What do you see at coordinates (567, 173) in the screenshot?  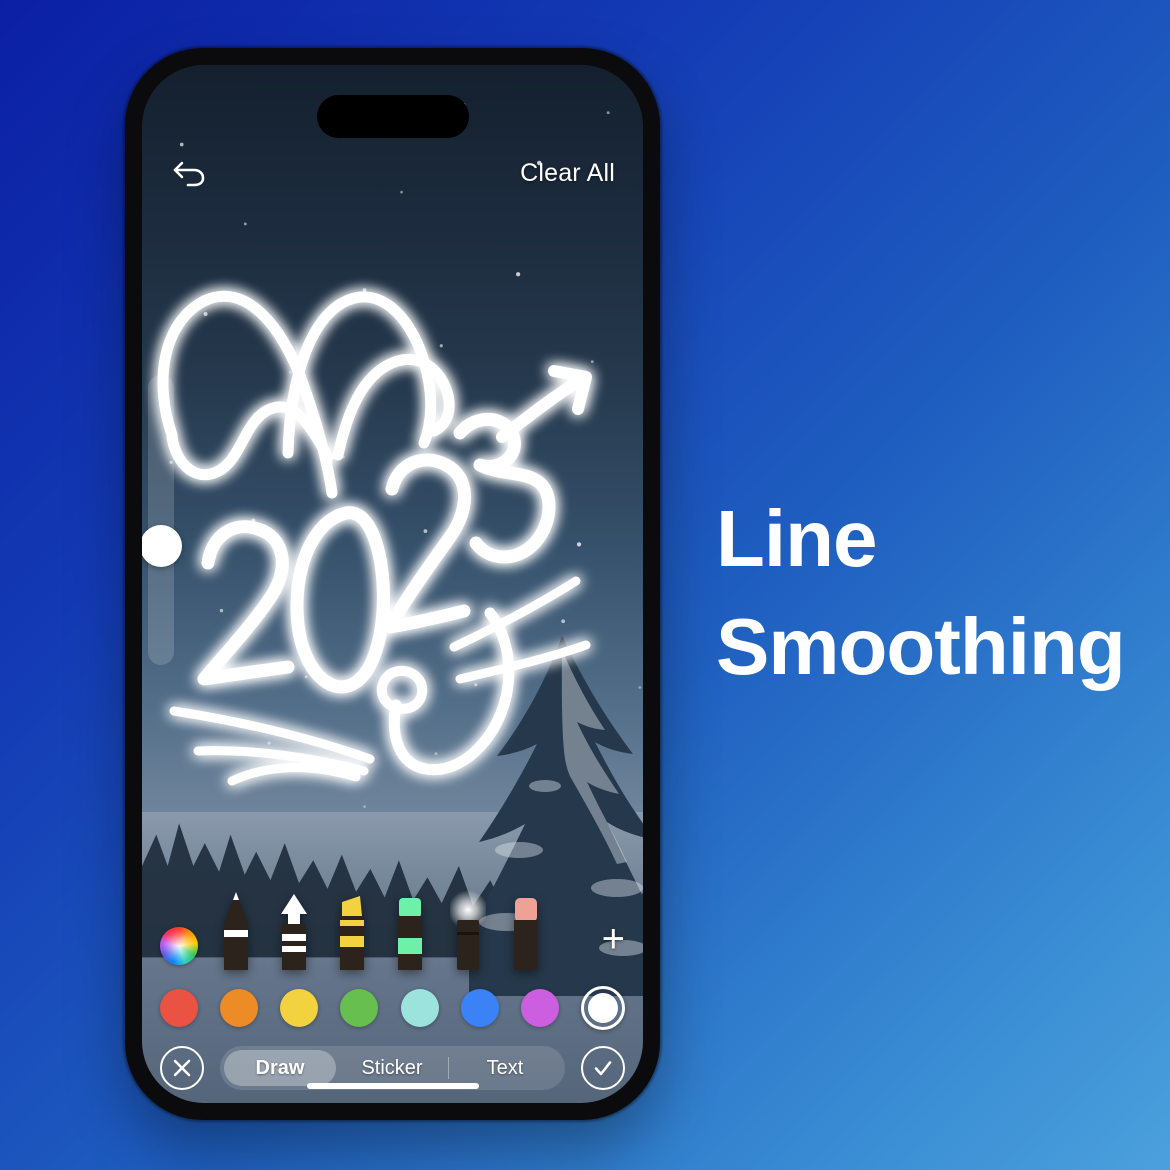 I see `clear-all-button: Clear All` at bounding box center [567, 173].